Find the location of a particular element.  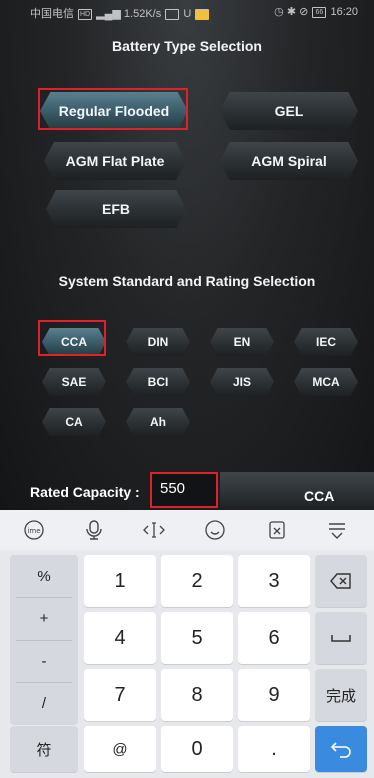

symbols-key: 符 is located at coordinates (44, 749).